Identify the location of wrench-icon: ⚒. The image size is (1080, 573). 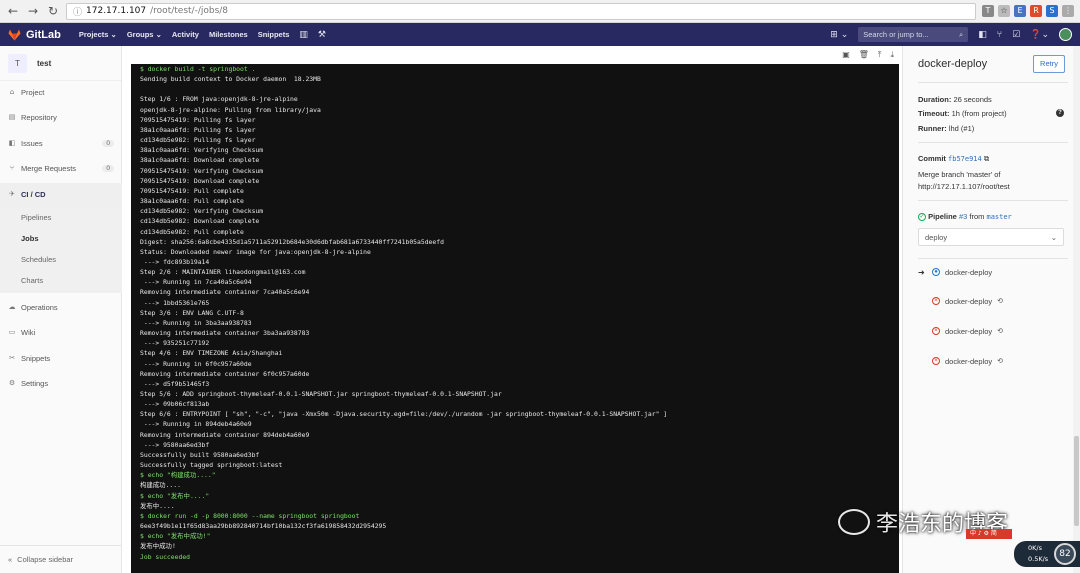
(322, 35).